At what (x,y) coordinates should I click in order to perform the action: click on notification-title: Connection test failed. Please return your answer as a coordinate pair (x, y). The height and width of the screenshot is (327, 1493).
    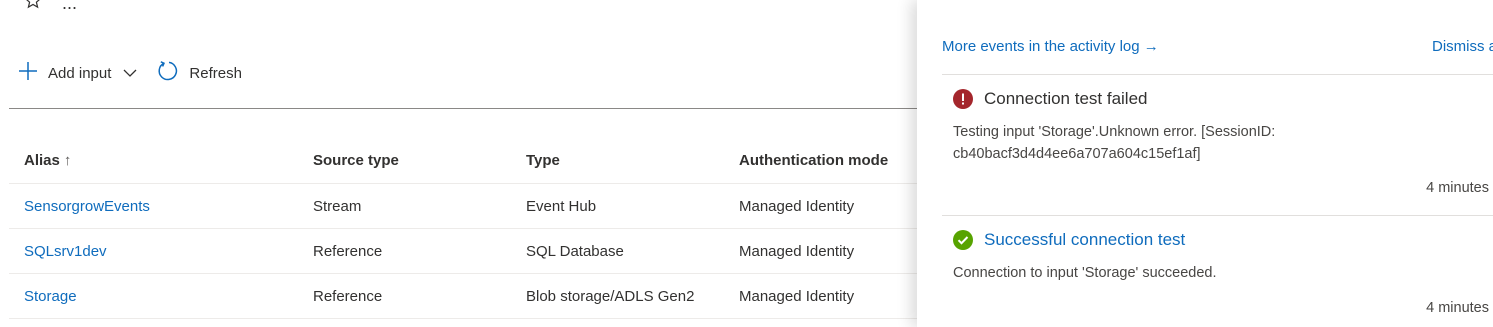
    Looking at the image, I should click on (1066, 98).